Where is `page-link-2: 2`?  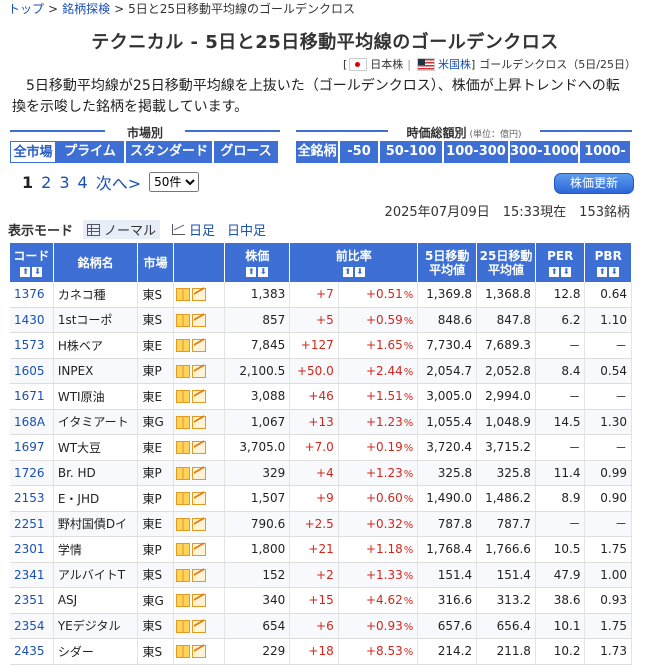 page-link-2: 2 is located at coordinates (46, 182).